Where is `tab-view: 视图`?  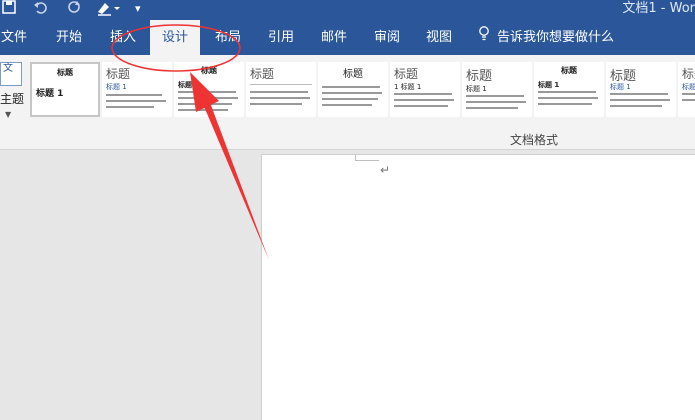
tab-view: 视图 is located at coordinates (439, 37).